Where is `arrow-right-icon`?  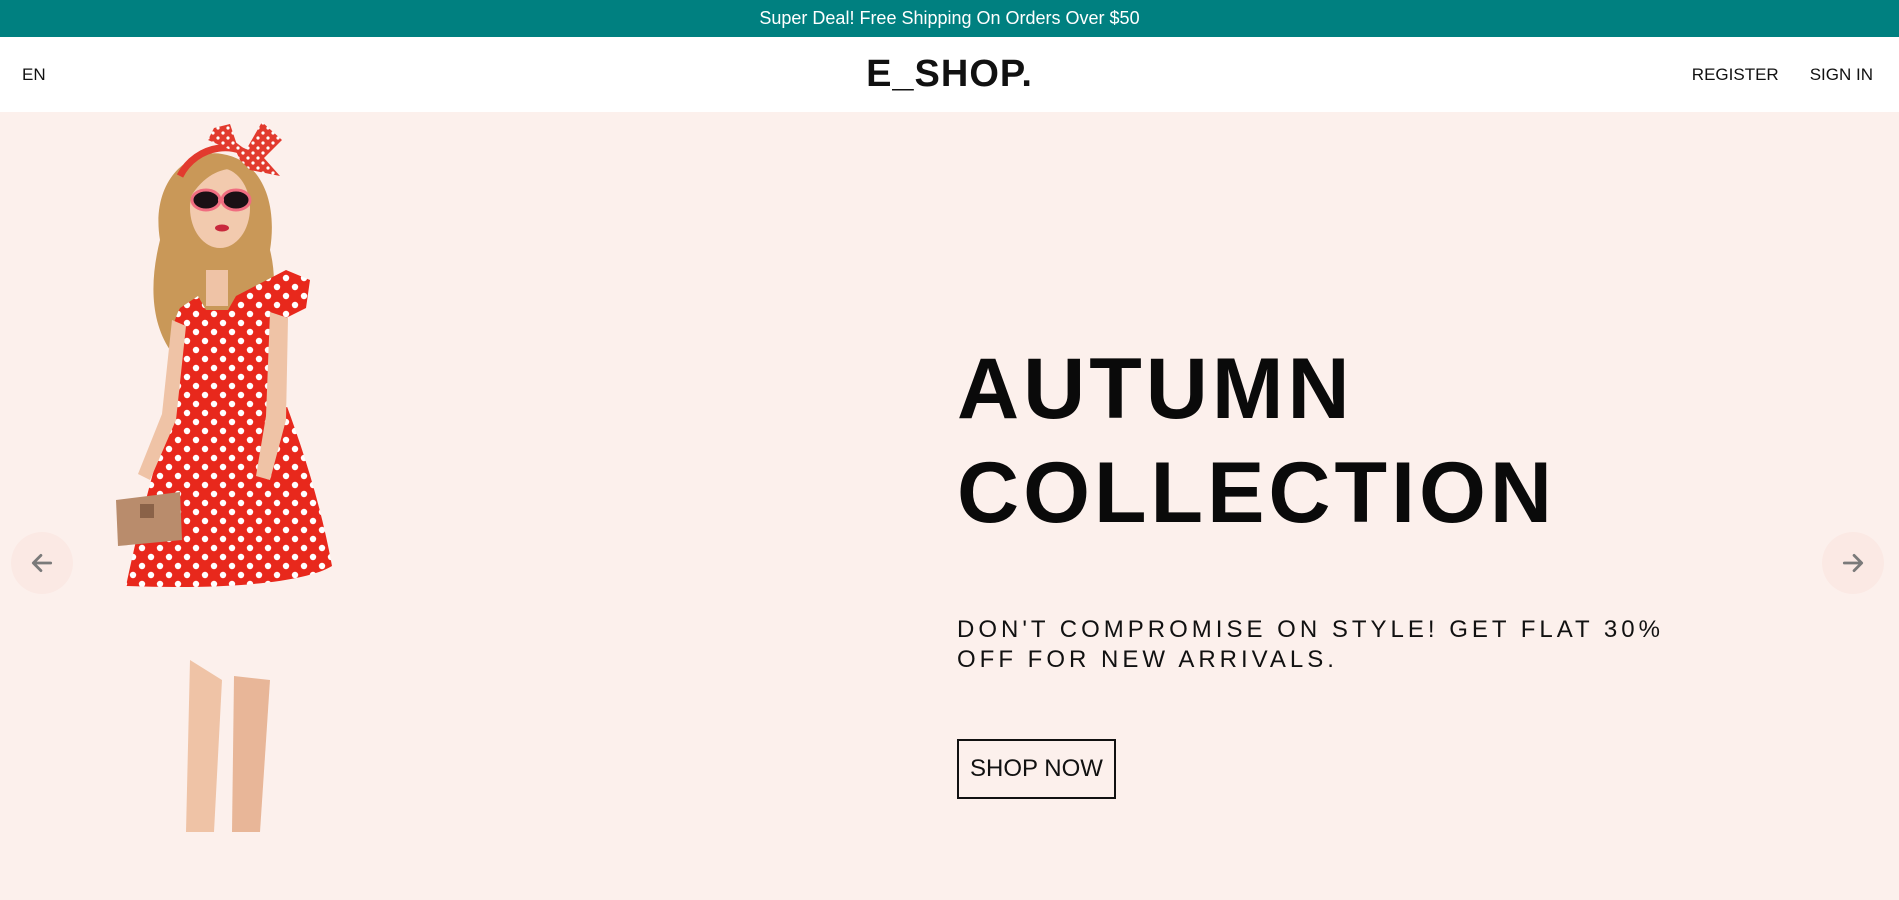 arrow-right-icon is located at coordinates (1853, 563).